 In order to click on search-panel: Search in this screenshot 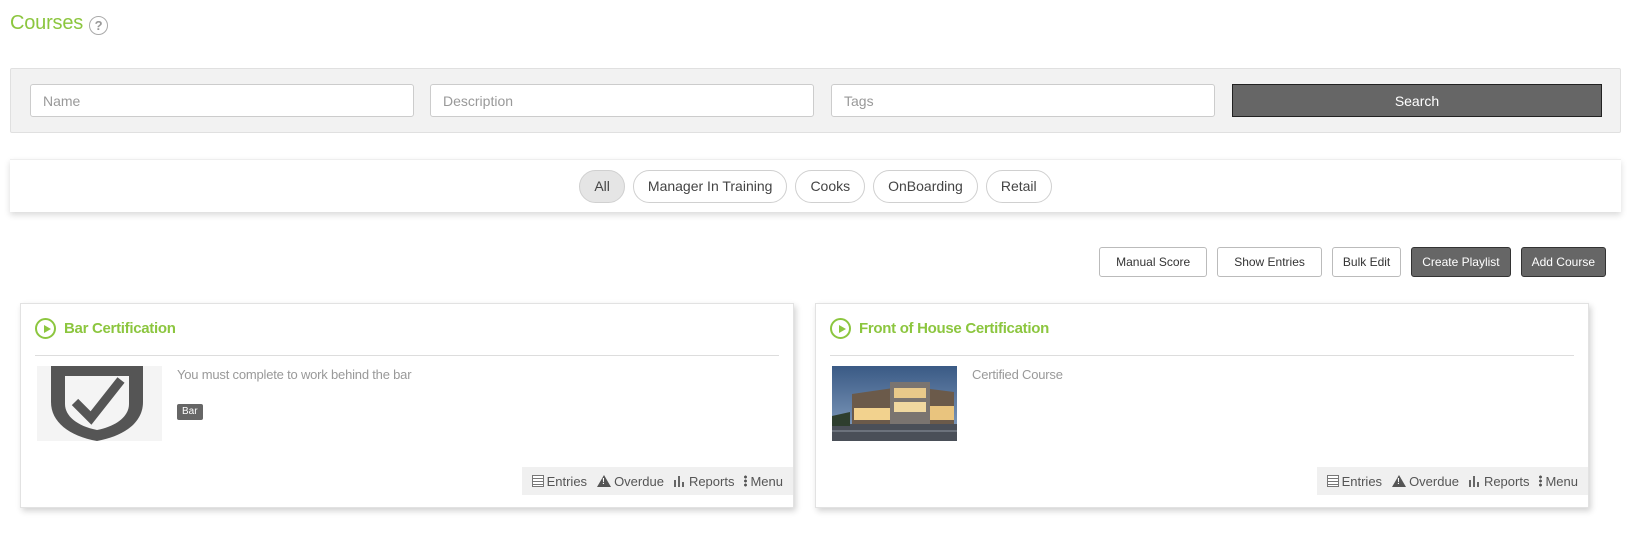, I will do `click(815, 100)`.